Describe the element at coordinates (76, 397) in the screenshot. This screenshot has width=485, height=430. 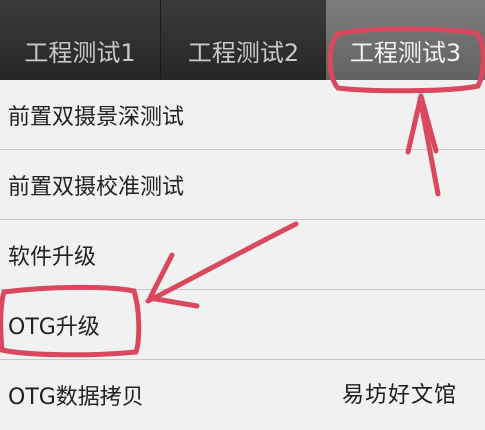
I see `list-item-label: OTG数据拷贝` at that location.